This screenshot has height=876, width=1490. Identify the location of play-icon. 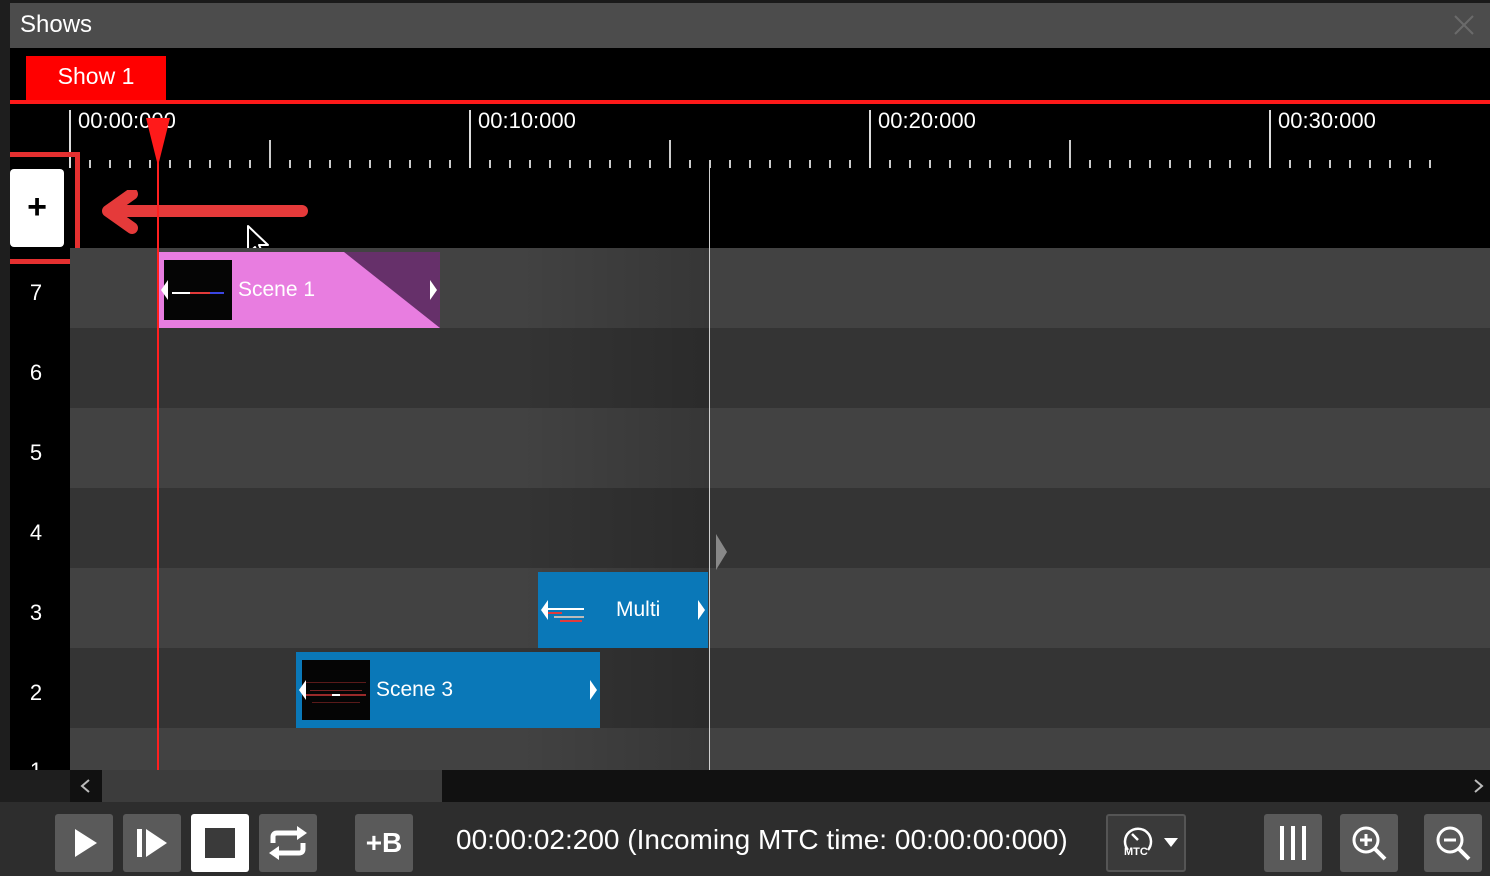
(86, 843).